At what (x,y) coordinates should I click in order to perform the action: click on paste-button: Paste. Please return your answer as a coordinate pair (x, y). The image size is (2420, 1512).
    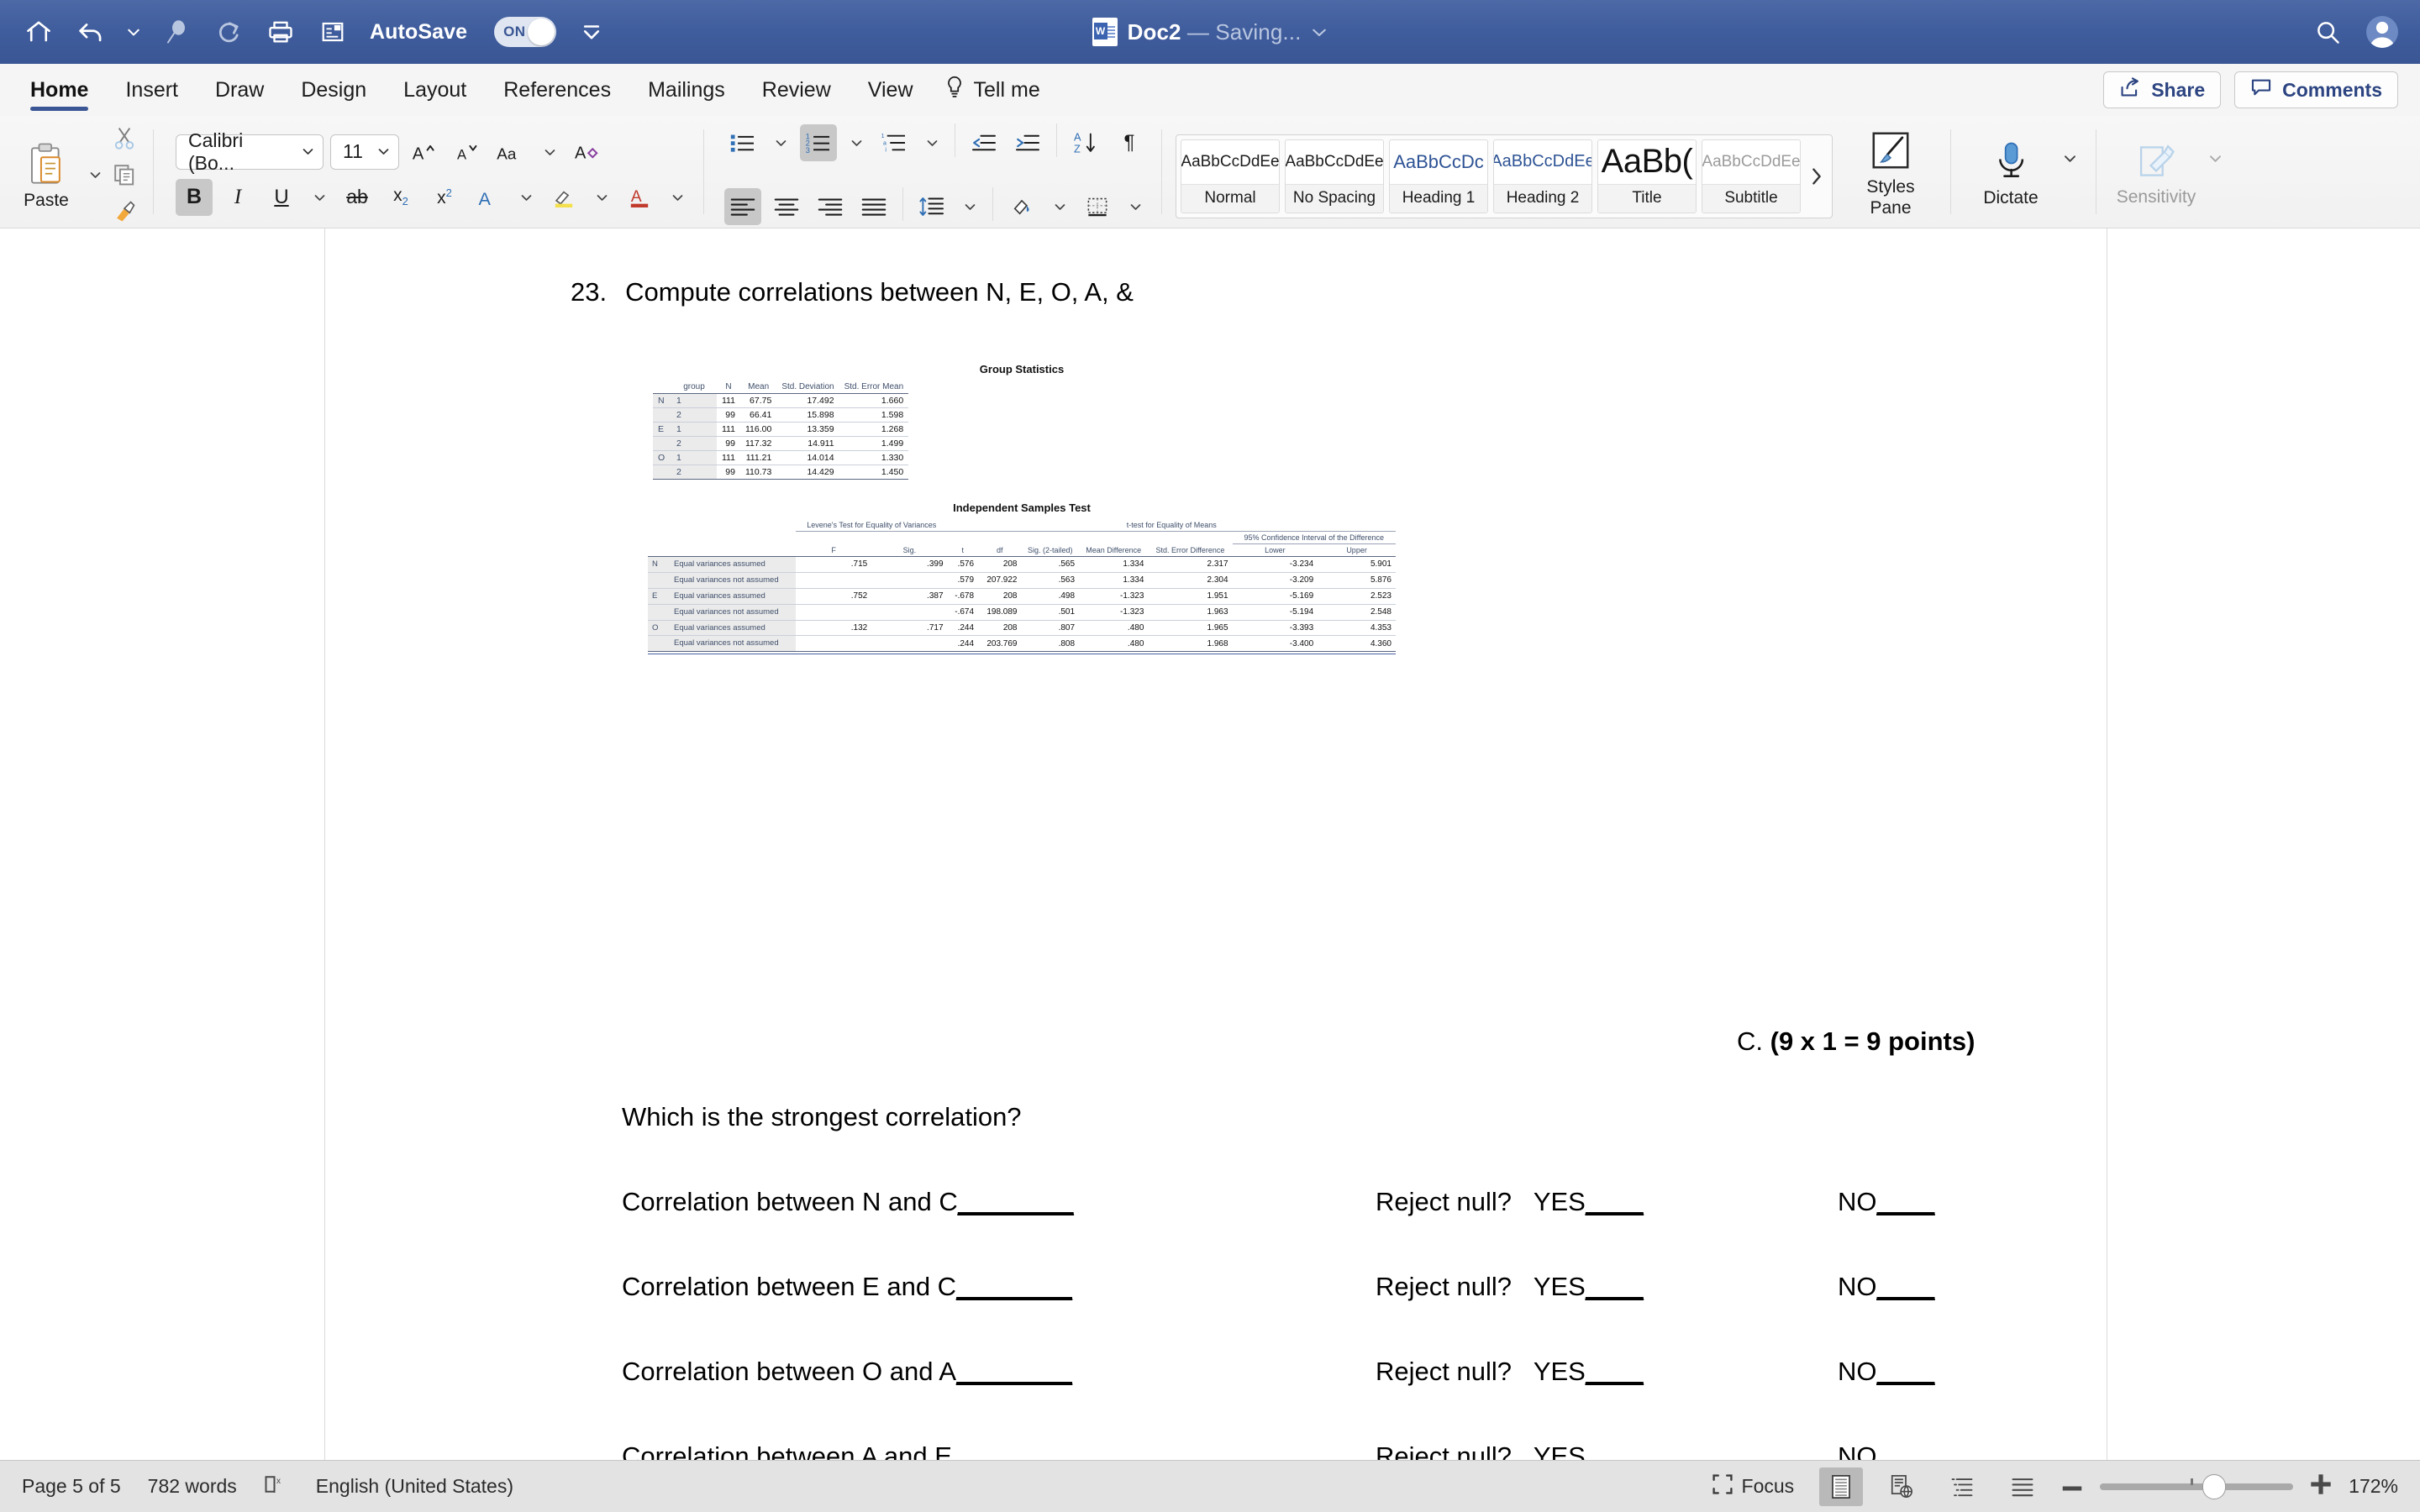
    Looking at the image, I should click on (46, 175).